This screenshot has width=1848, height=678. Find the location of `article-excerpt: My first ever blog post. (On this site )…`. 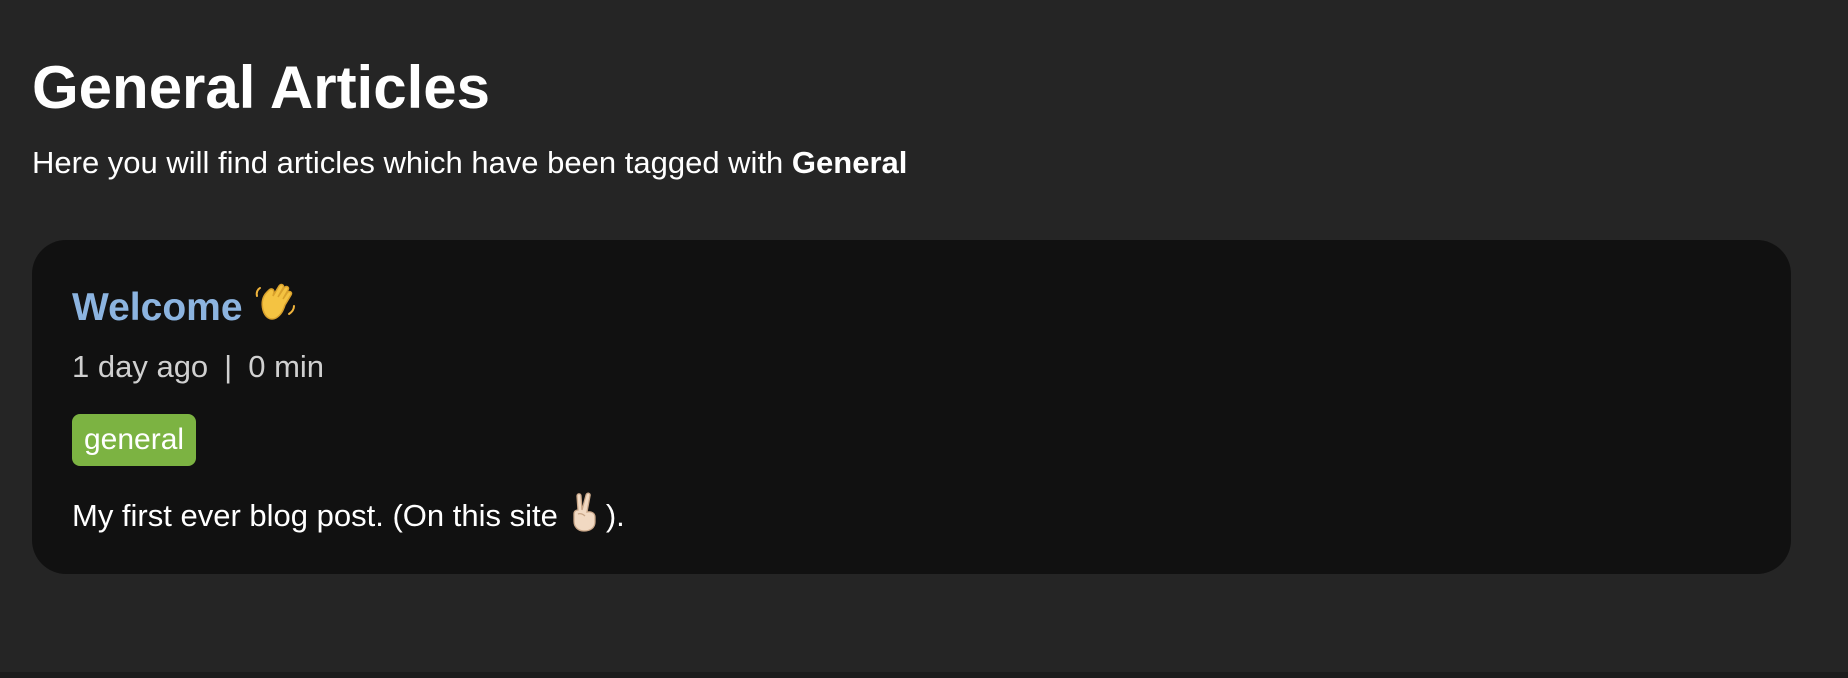

article-excerpt: My first ever blog post. (On this site )… is located at coordinates (348, 518).